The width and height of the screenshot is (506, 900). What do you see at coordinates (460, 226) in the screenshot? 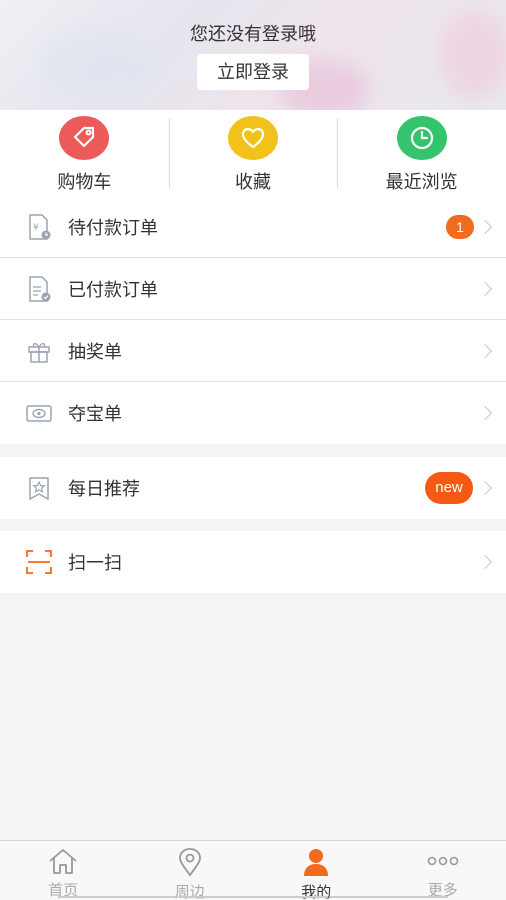
I see `count-badge: 1` at bounding box center [460, 226].